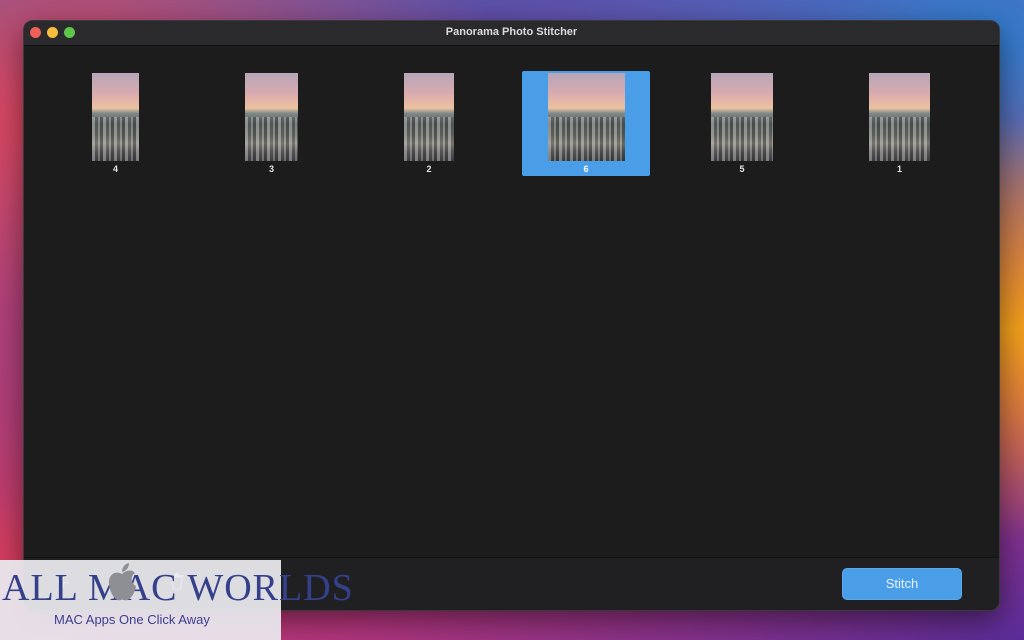  What do you see at coordinates (132, 619) in the screenshot?
I see `watermark-subtitle: MAC Apps One Click Away` at bounding box center [132, 619].